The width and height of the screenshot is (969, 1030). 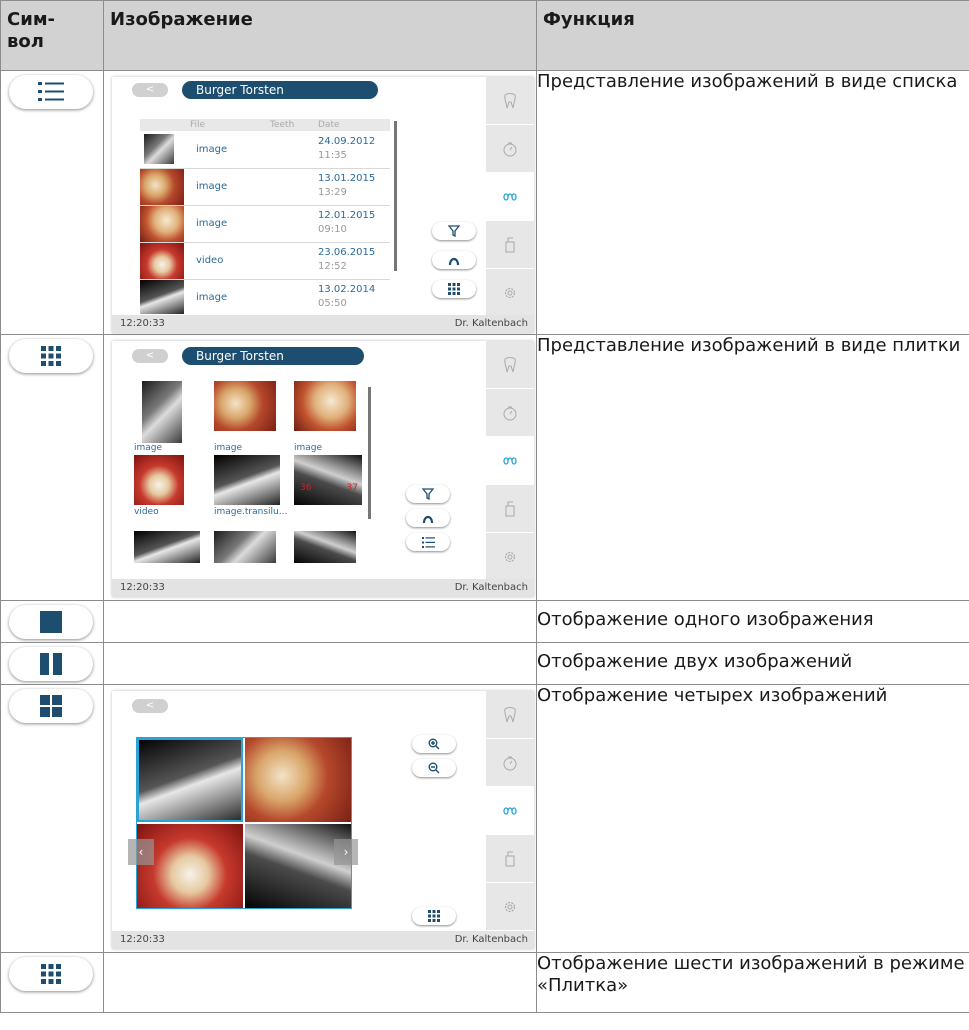 I want to click on zoom-in-button, so click(x=434, y=744).